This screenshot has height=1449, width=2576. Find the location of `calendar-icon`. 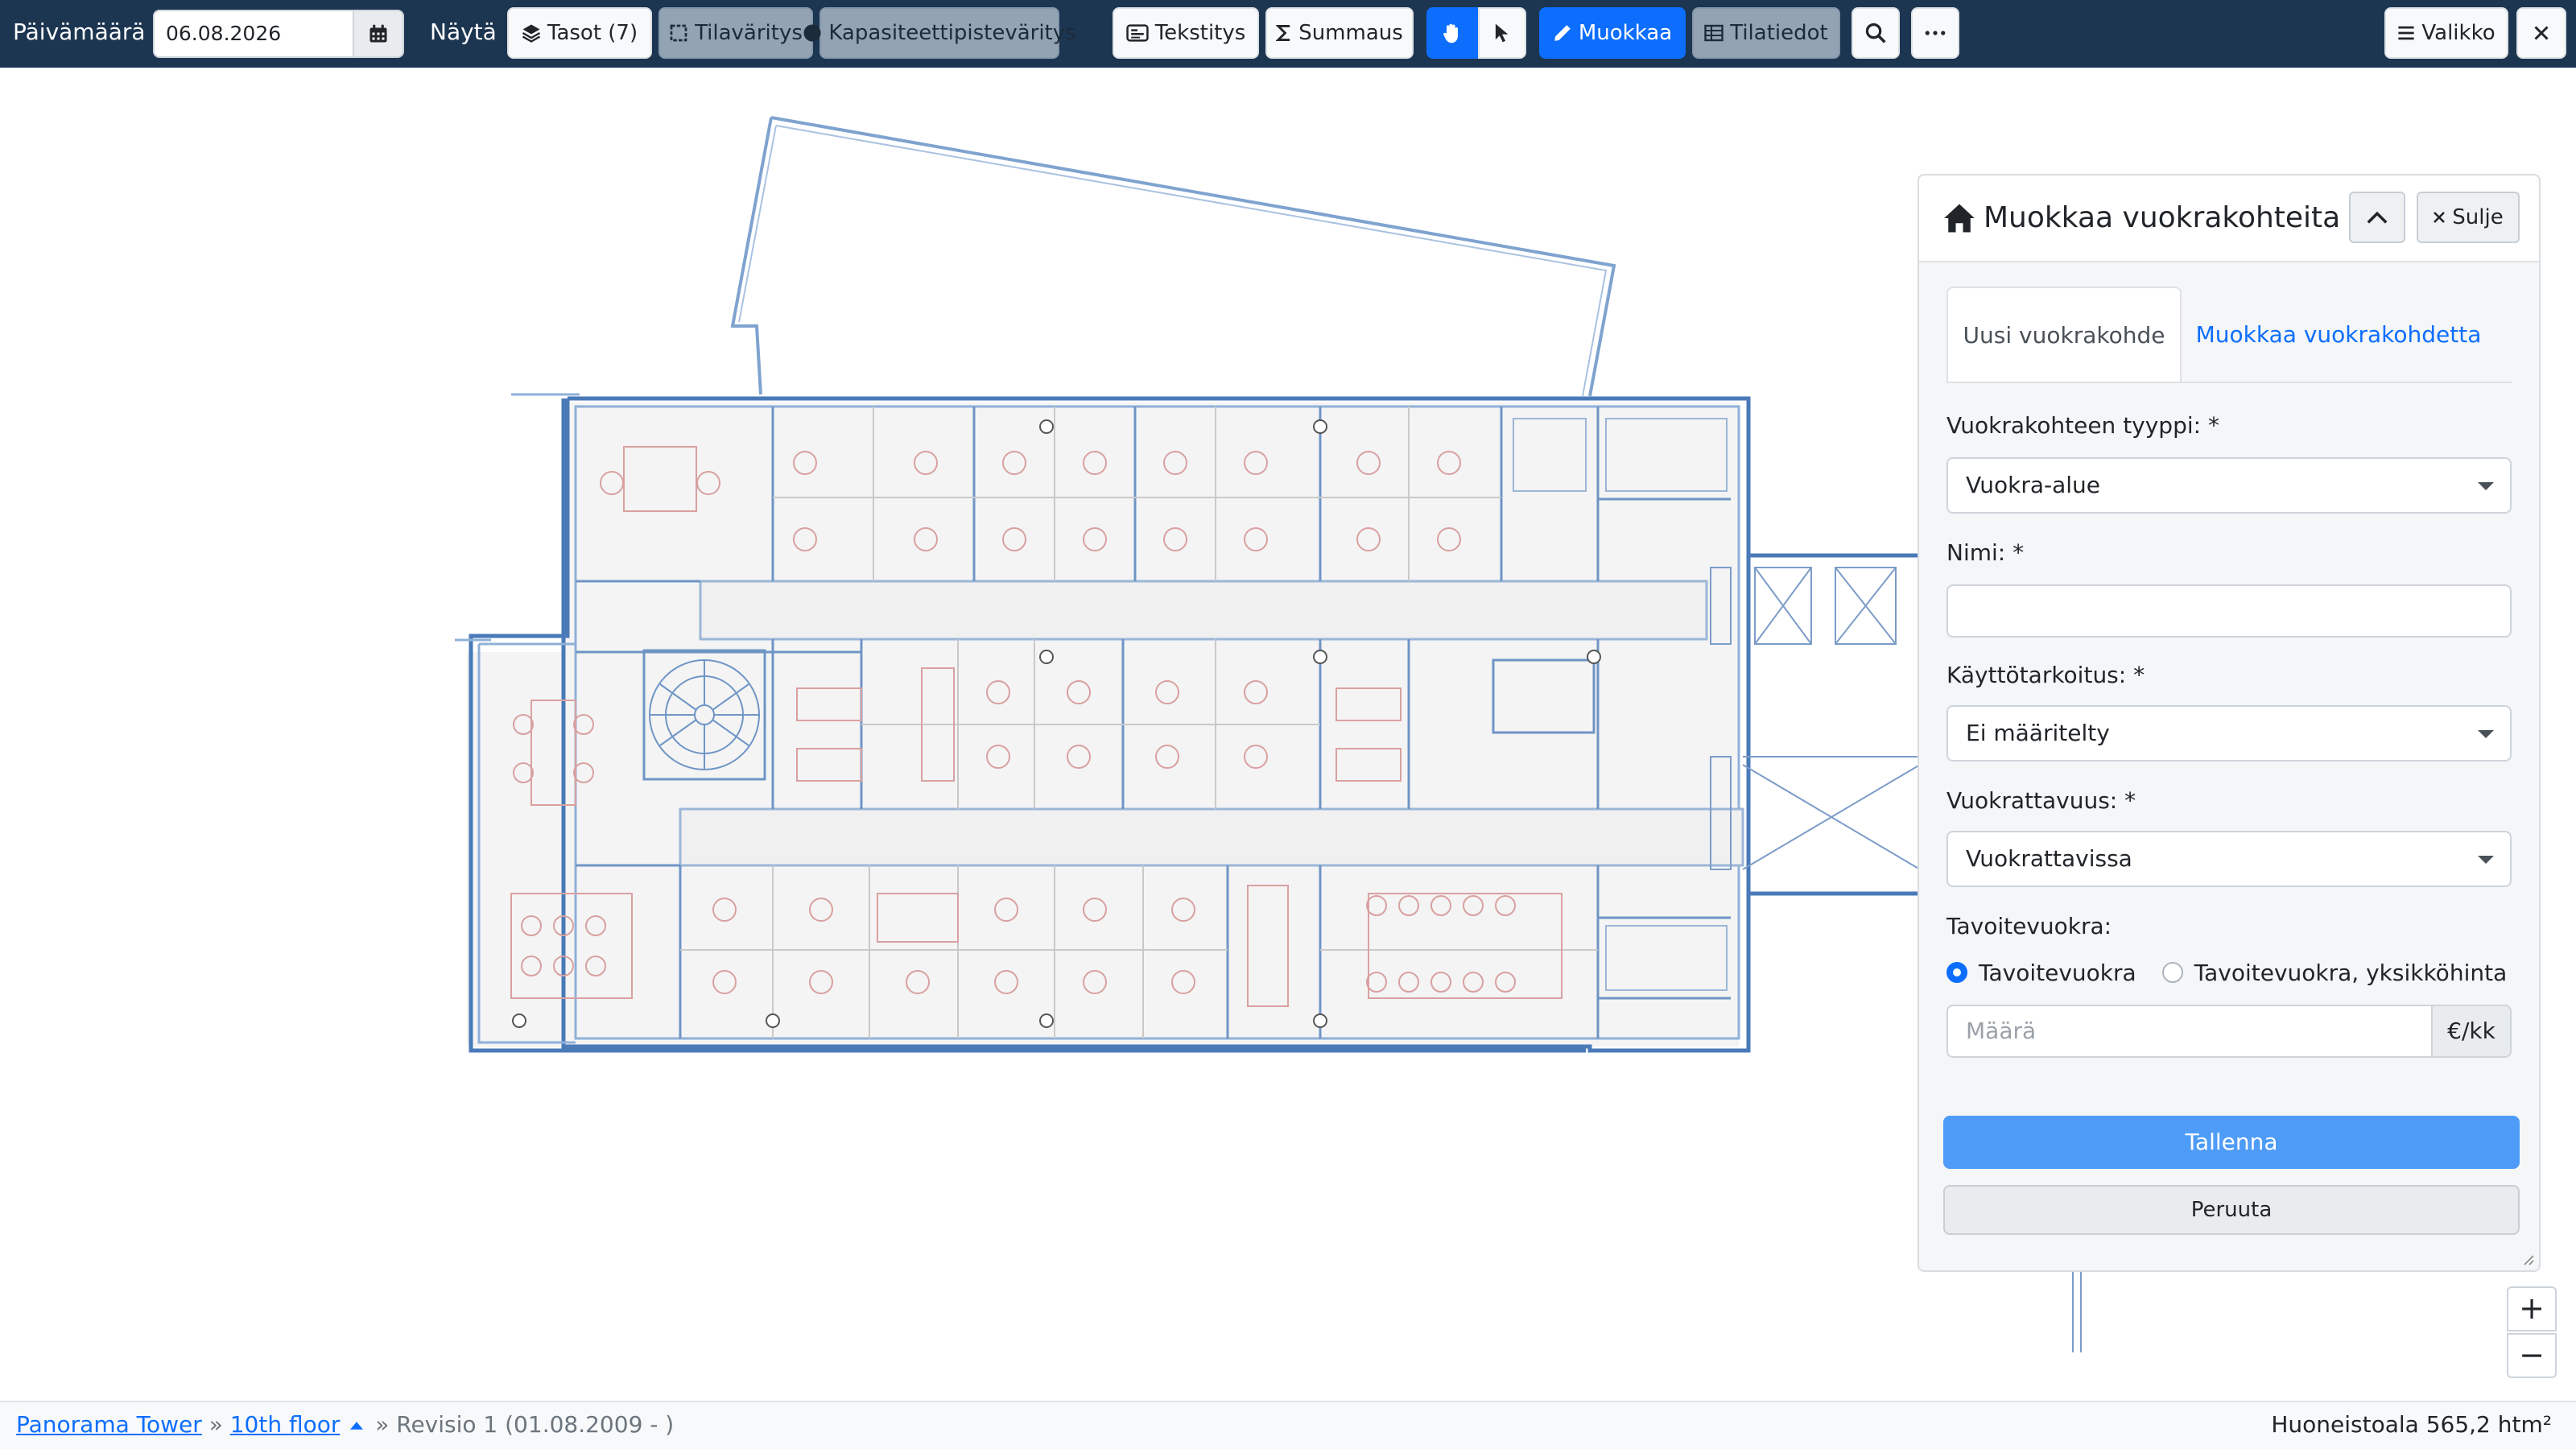

calendar-icon is located at coordinates (378, 33).